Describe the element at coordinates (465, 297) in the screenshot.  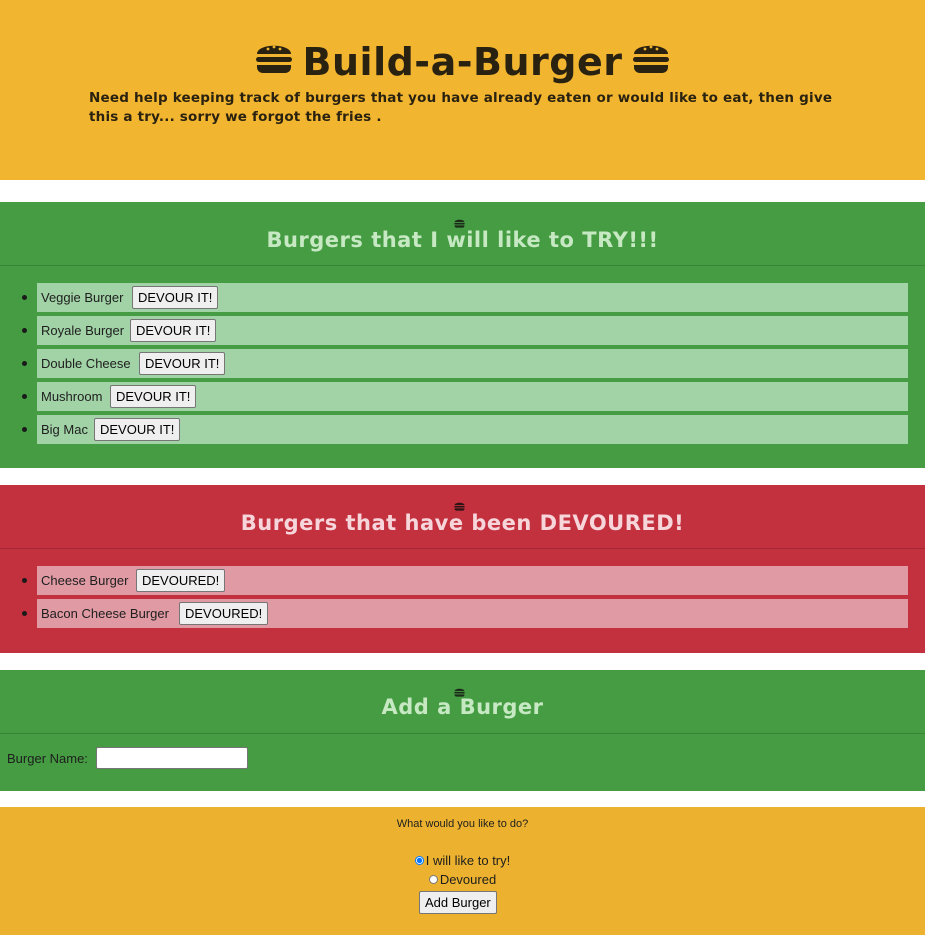
I see `list-item: Veggie Burger DEVOUR IT!` at that location.